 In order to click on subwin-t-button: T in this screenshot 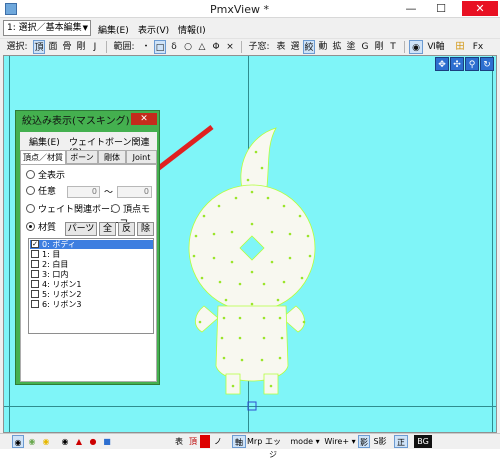, I will do `click(393, 47)`.